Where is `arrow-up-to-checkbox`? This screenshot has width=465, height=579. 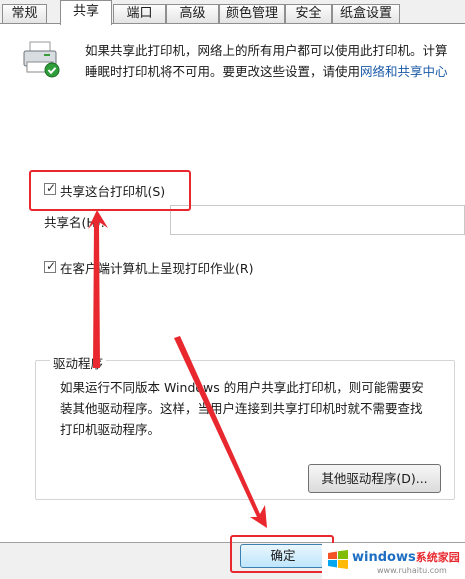 arrow-up-to-checkbox is located at coordinates (98, 289).